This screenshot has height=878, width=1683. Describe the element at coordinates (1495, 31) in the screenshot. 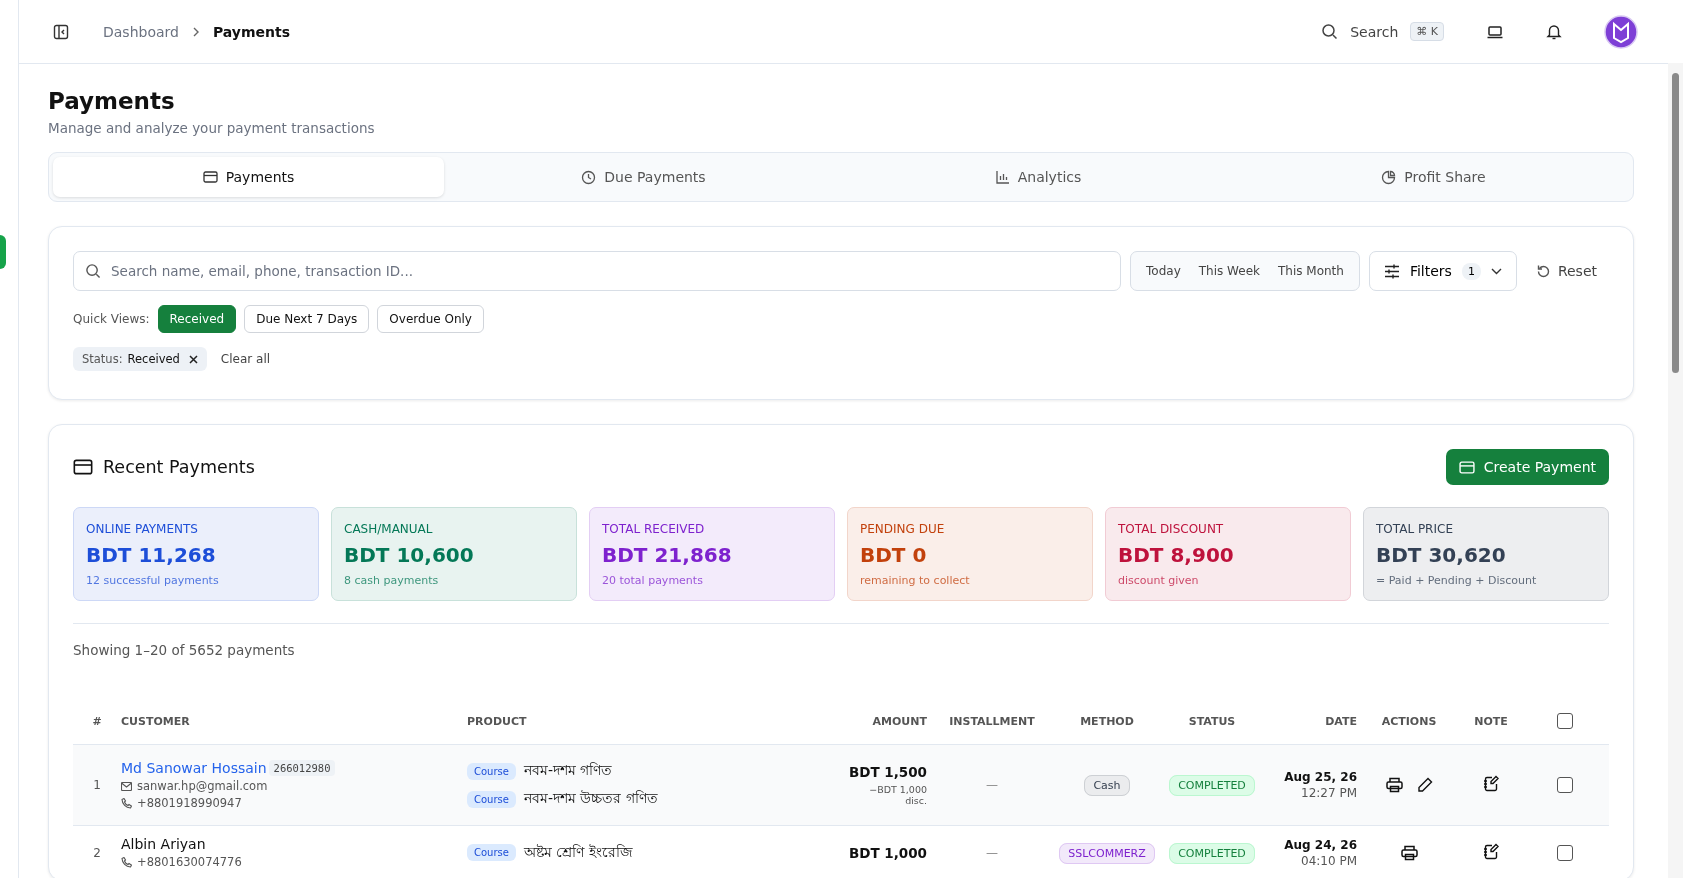

I see `laptop-icon` at that location.